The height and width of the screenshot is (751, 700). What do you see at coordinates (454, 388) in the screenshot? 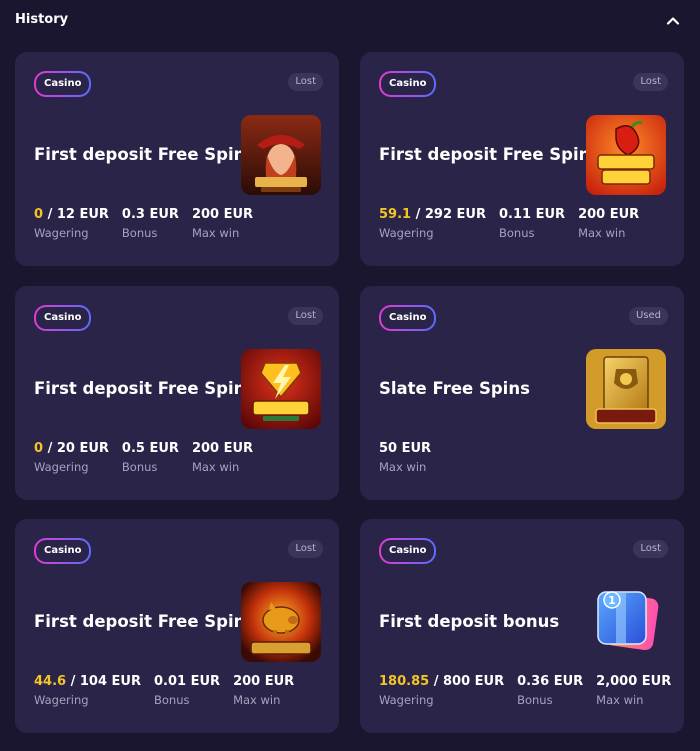
I see `bonus-name: Slate Free Spins` at bounding box center [454, 388].